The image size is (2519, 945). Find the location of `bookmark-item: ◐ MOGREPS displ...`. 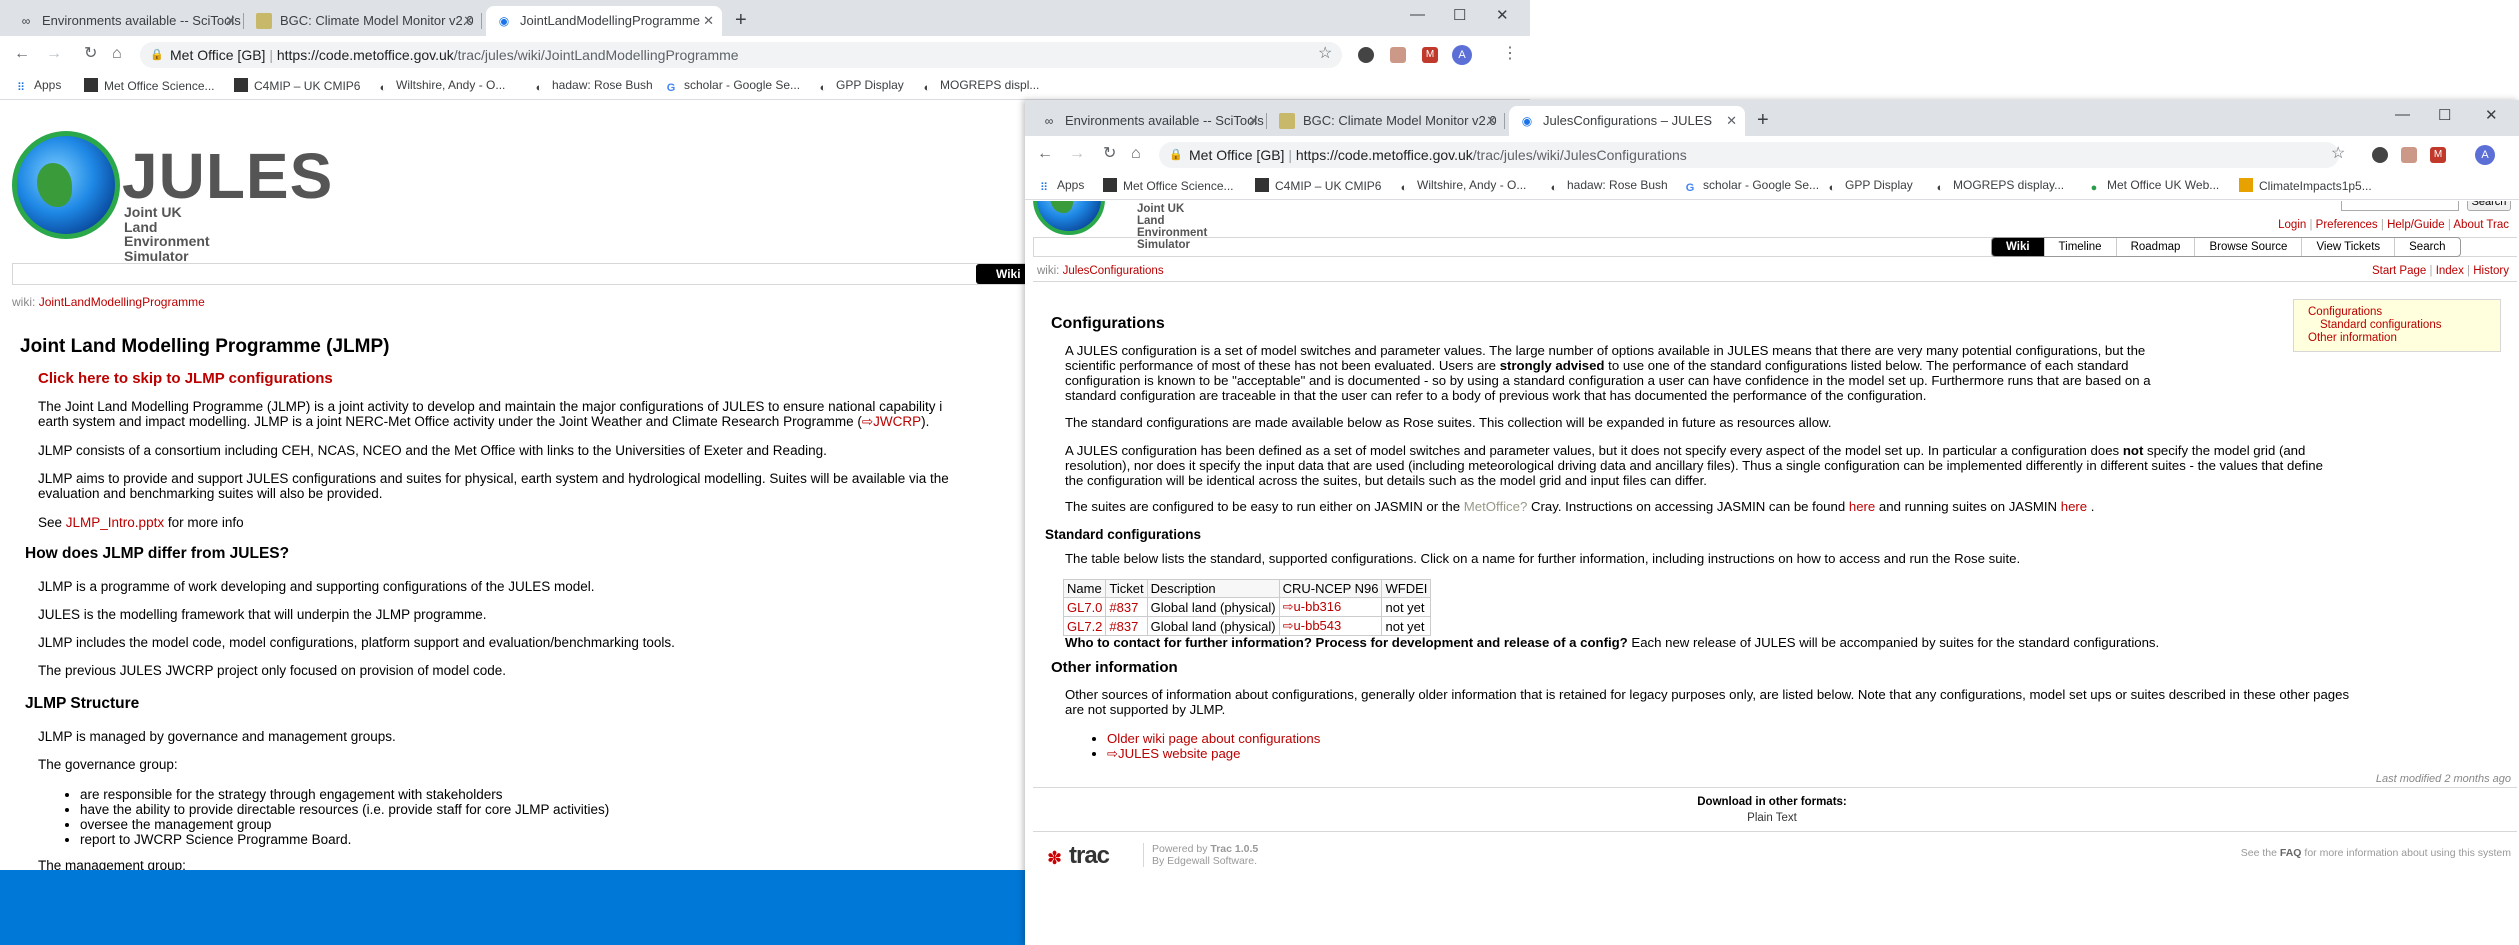

bookmark-item: ◐ MOGREPS displ... is located at coordinates (980, 86).